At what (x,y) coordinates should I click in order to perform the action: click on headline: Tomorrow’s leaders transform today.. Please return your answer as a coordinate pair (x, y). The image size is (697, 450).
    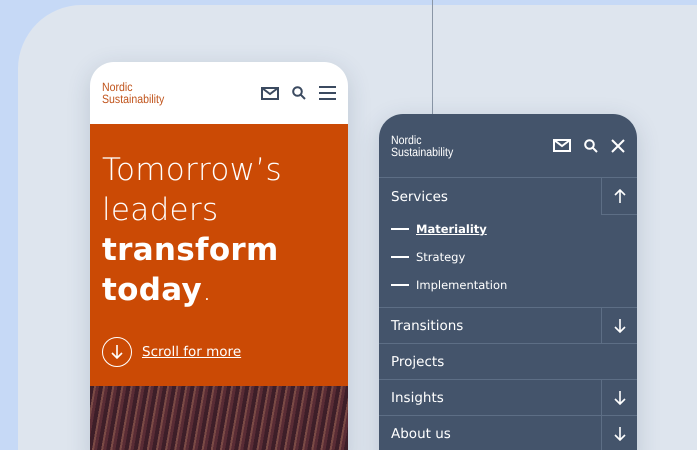
    Looking at the image, I should click on (192, 230).